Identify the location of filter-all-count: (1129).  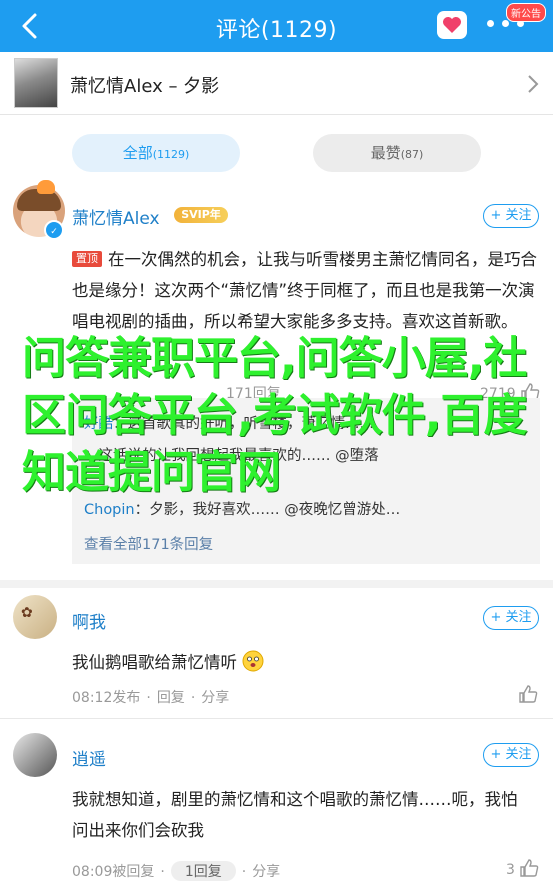
(171, 154).